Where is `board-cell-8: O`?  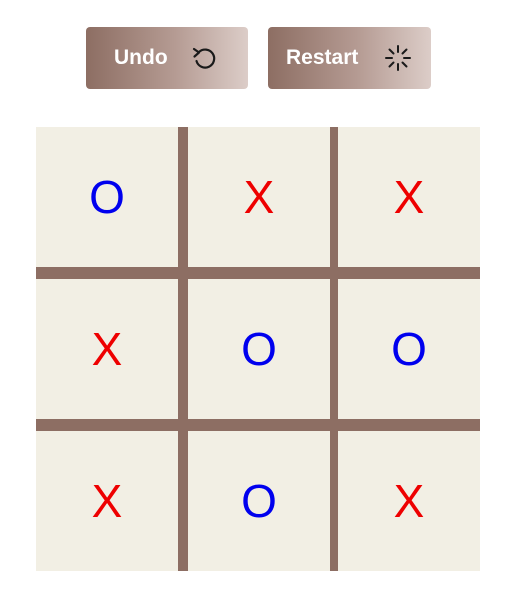 board-cell-8: O is located at coordinates (259, 501).